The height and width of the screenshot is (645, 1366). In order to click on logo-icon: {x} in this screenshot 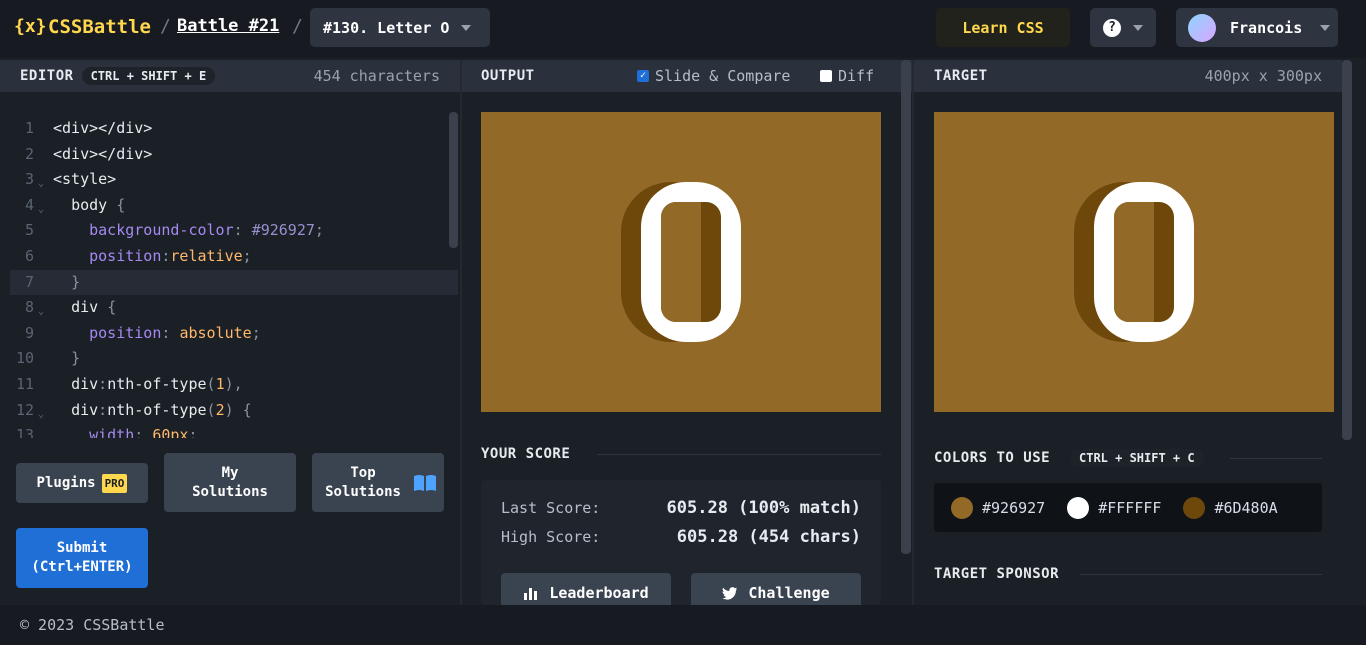, I will do `click(30, 26)`.